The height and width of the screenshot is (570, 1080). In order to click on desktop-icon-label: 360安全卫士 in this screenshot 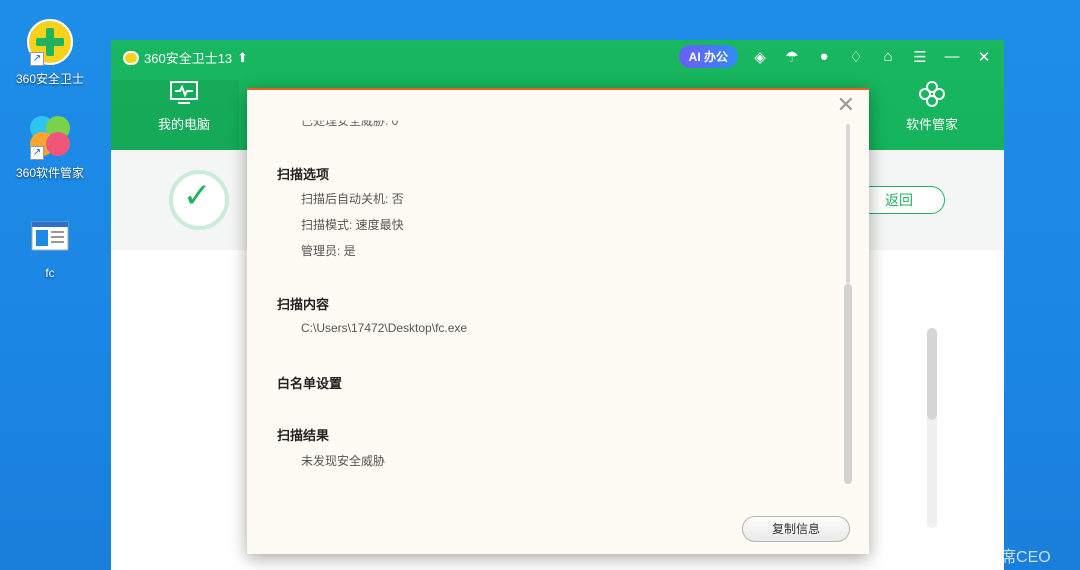, I will do `click(50, 79)`.